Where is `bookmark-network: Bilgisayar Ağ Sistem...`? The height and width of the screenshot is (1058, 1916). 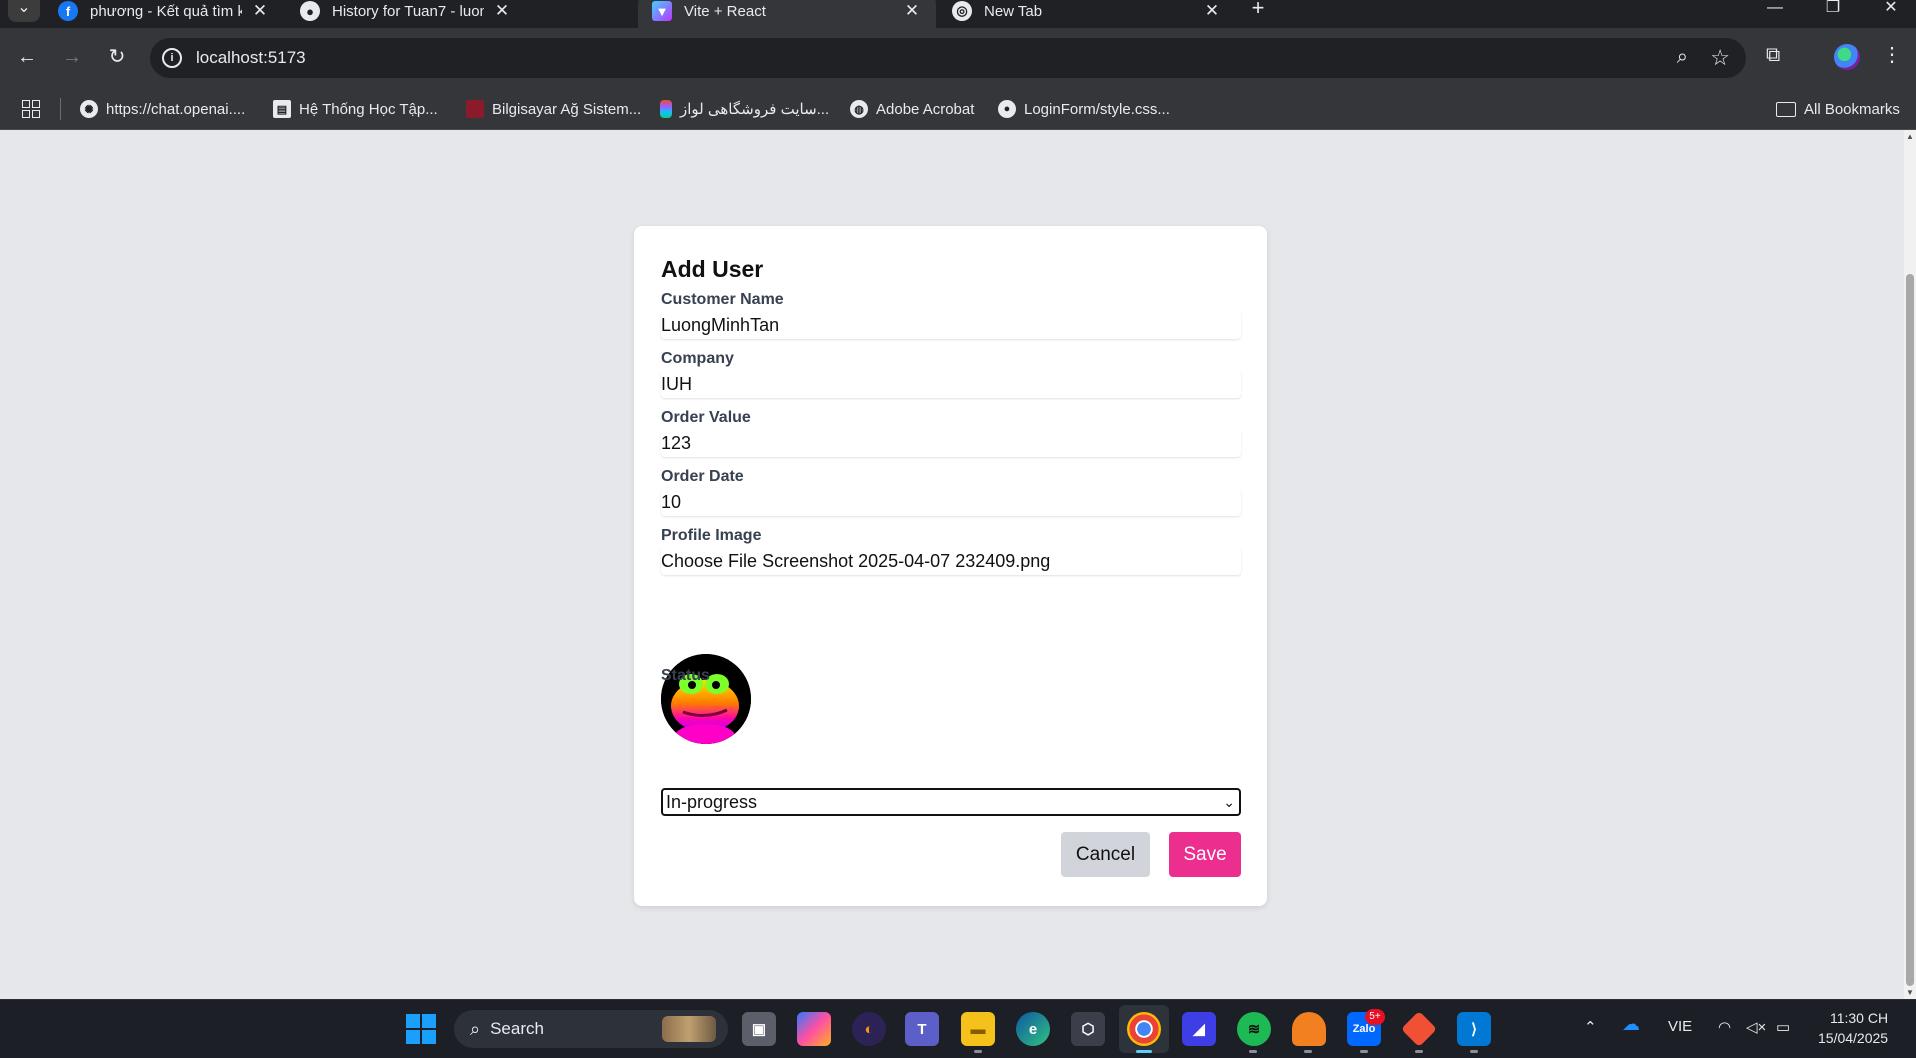
bookmark-network: Bilgisayar Ağ Sistem... is located at coordinates (553, 109).